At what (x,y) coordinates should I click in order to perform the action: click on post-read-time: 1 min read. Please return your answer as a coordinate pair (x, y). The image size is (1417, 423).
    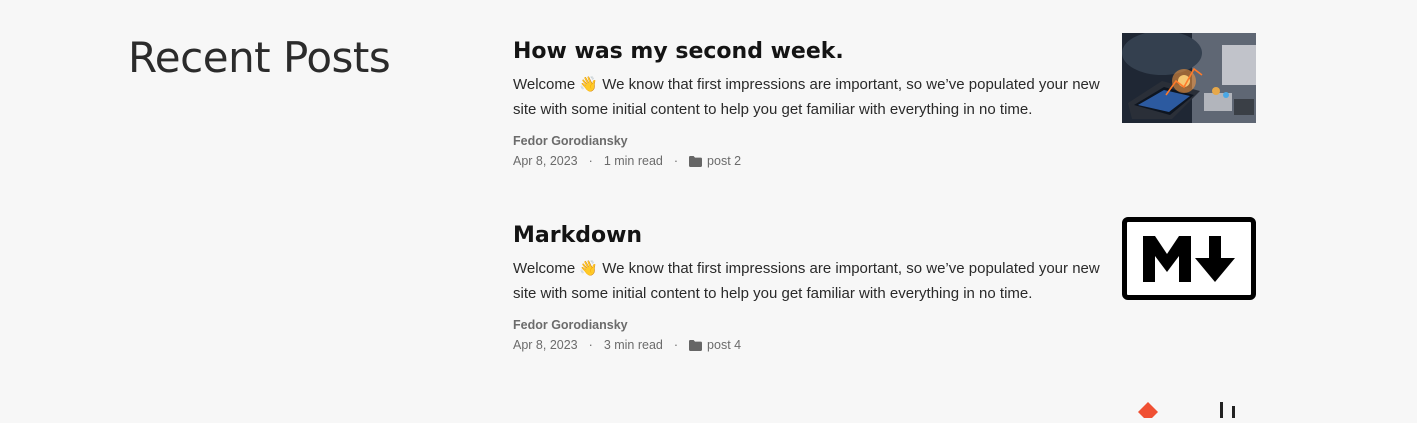
    Looking at the image, I should click on (633, 161).